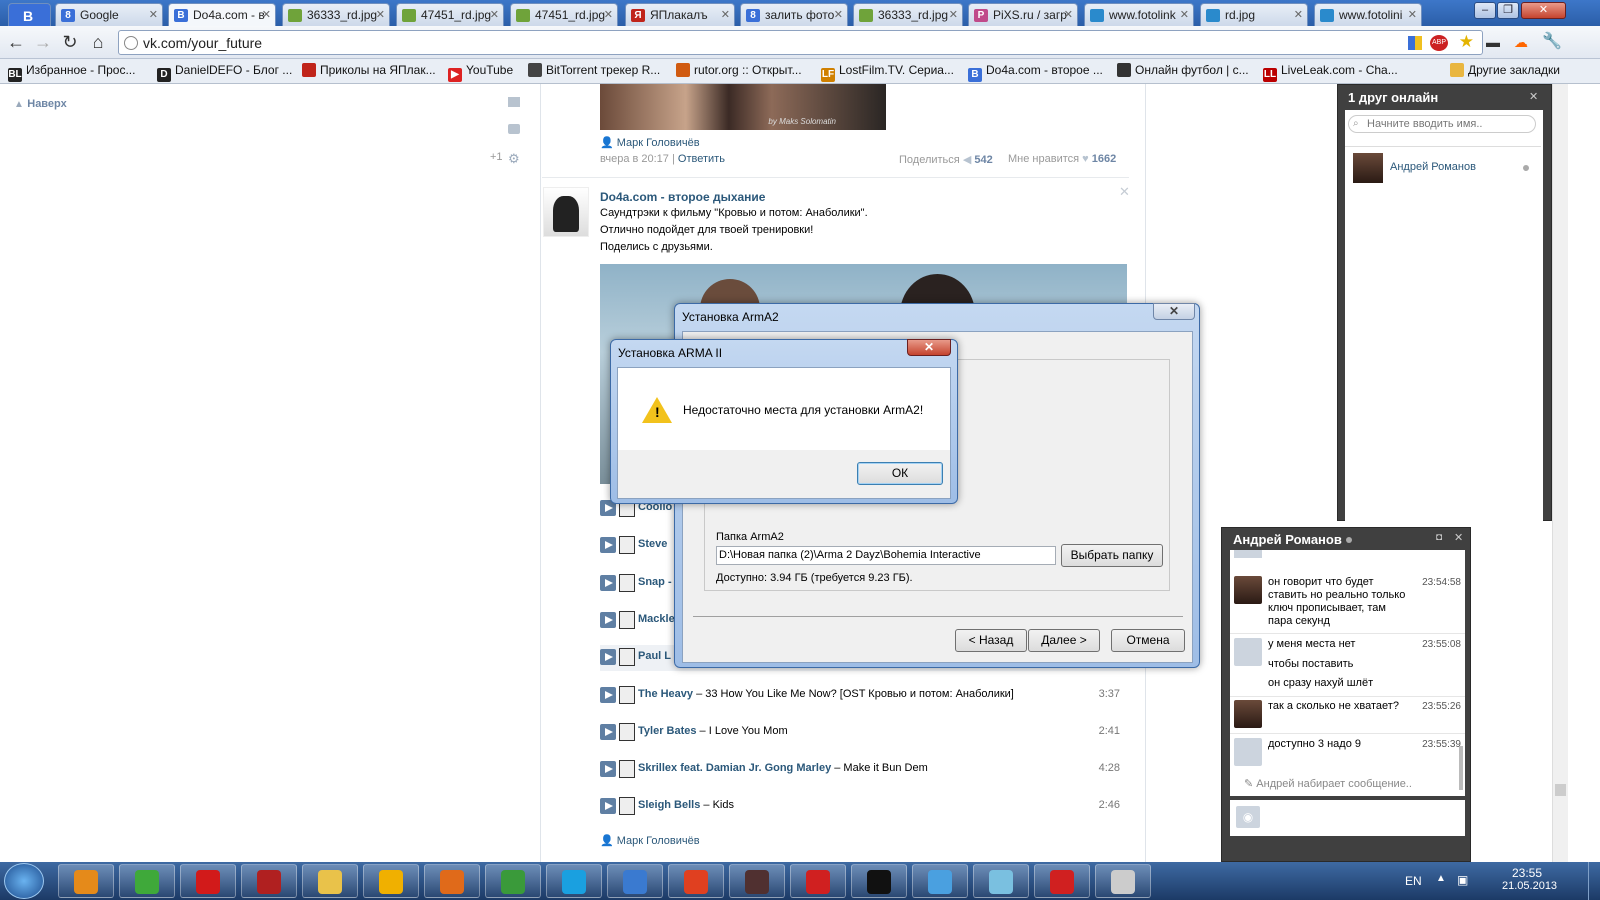  Describe the element at coordinates (1533, 96) in the screenshot. I see `close-friends-icon: ✕` at that location.